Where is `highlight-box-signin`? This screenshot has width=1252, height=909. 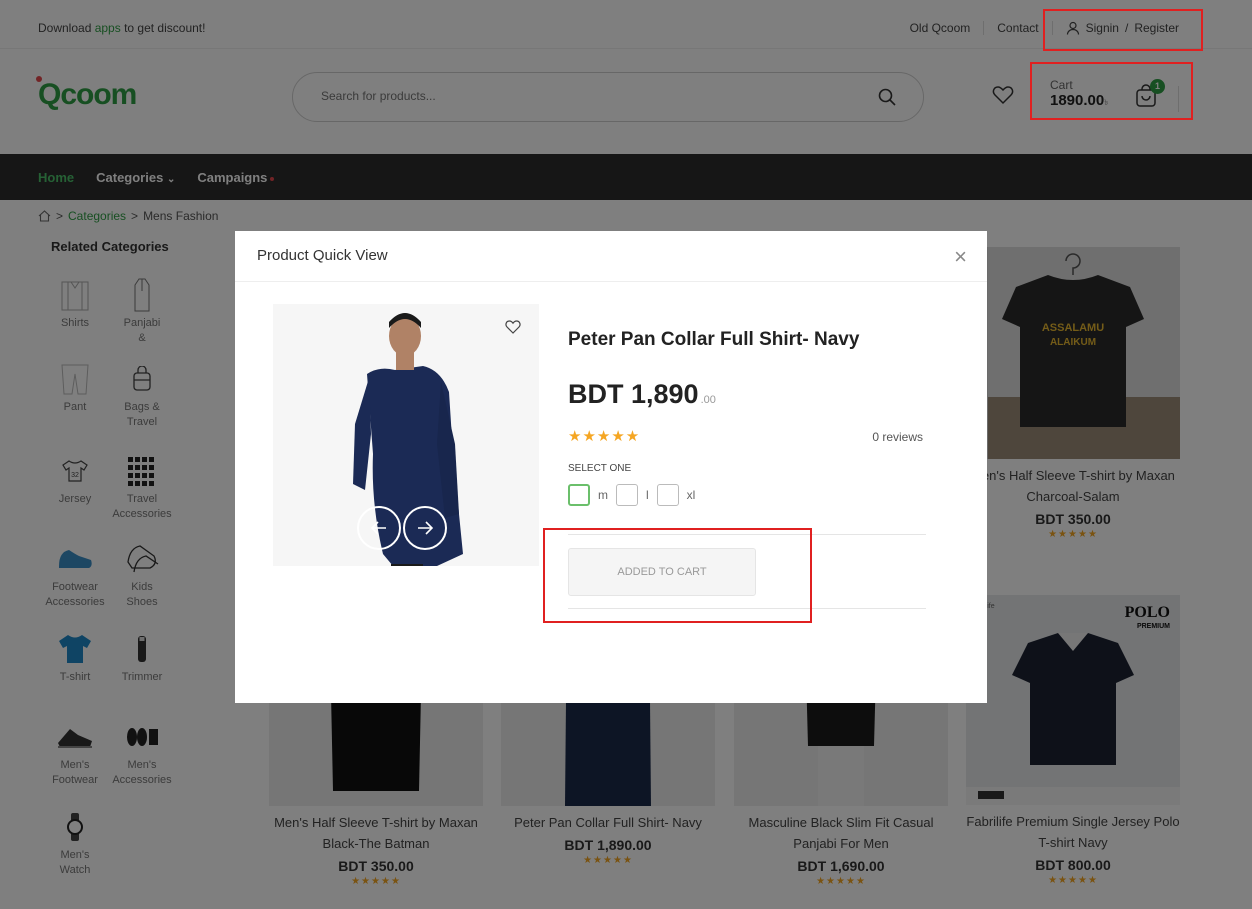 highlight-box-signin is located at coordinates (1123, 30).